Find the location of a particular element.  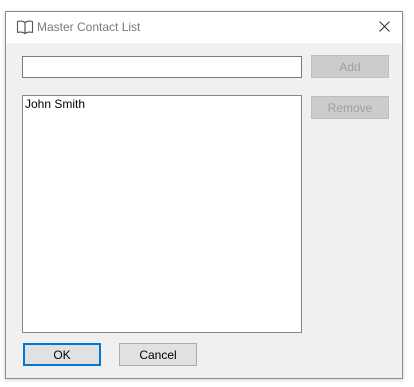

contact-name-input is located at coordinates (162, 67).